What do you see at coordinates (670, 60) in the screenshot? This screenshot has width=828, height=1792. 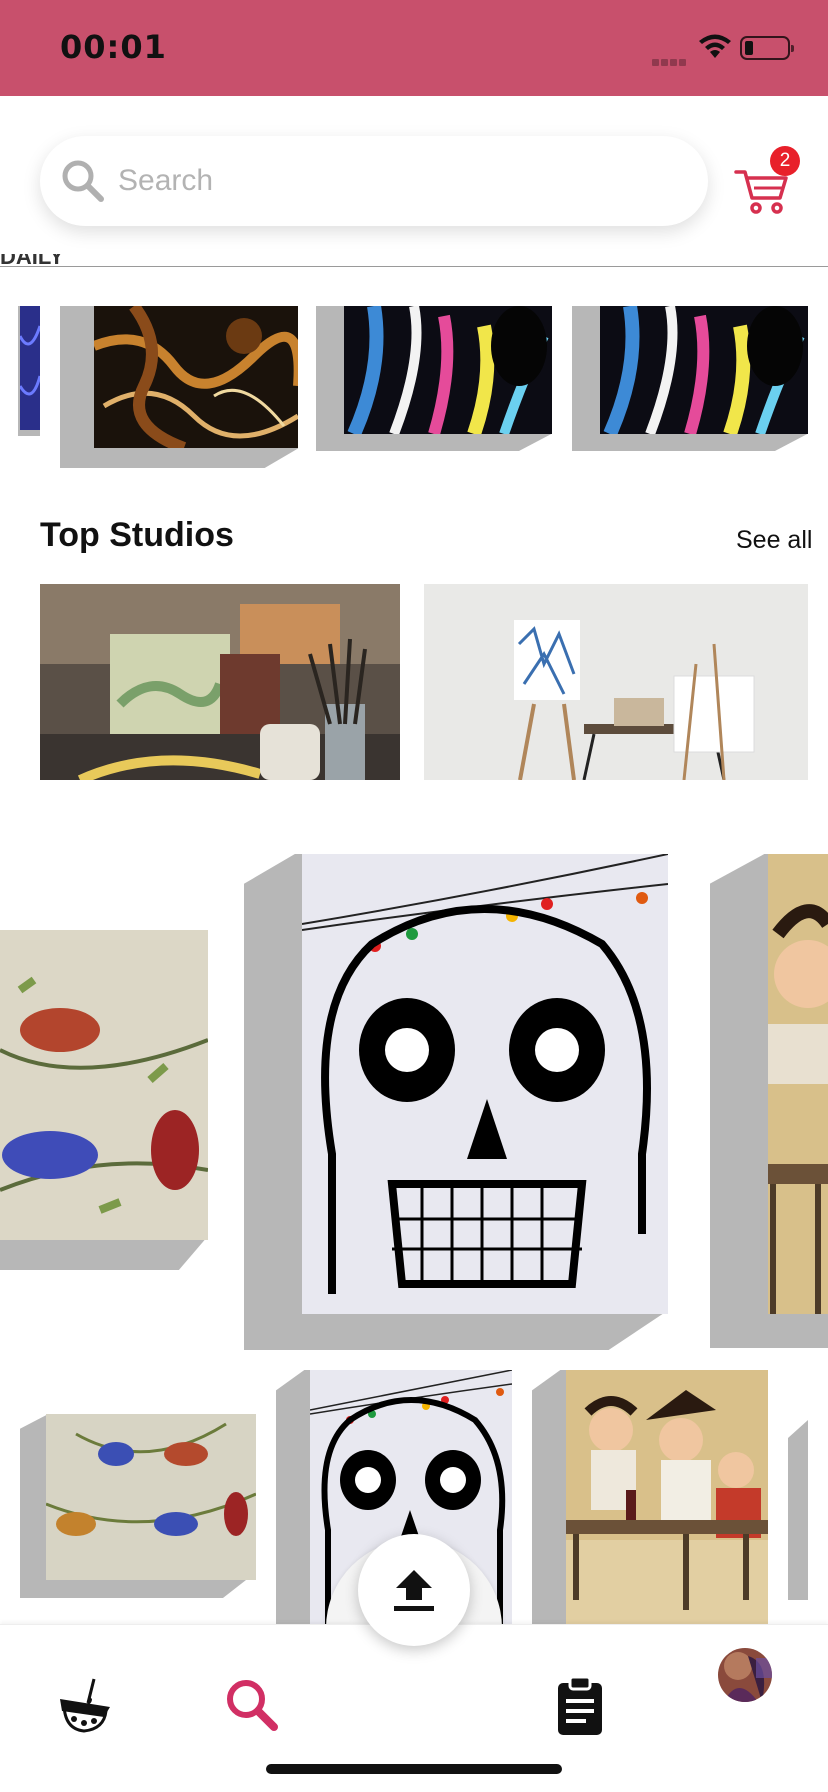 I see `cellular-signal-icon` at bounding box center [670, 60].